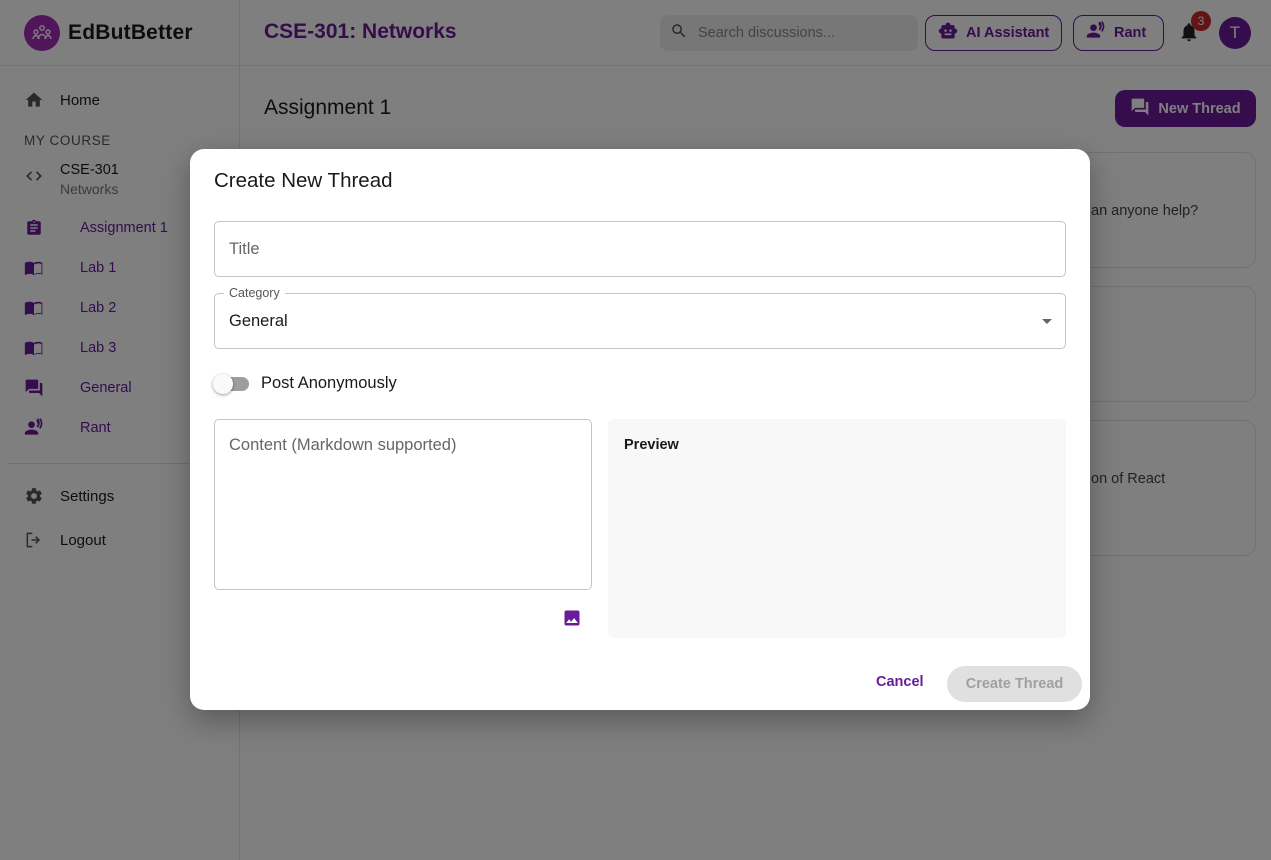 This screenshot has height=860, width=1271. What do you see at coordinates (303, 180) in the screenshot?
I see `dialog-title: Create New Thread` at bounding box center [303, 180].